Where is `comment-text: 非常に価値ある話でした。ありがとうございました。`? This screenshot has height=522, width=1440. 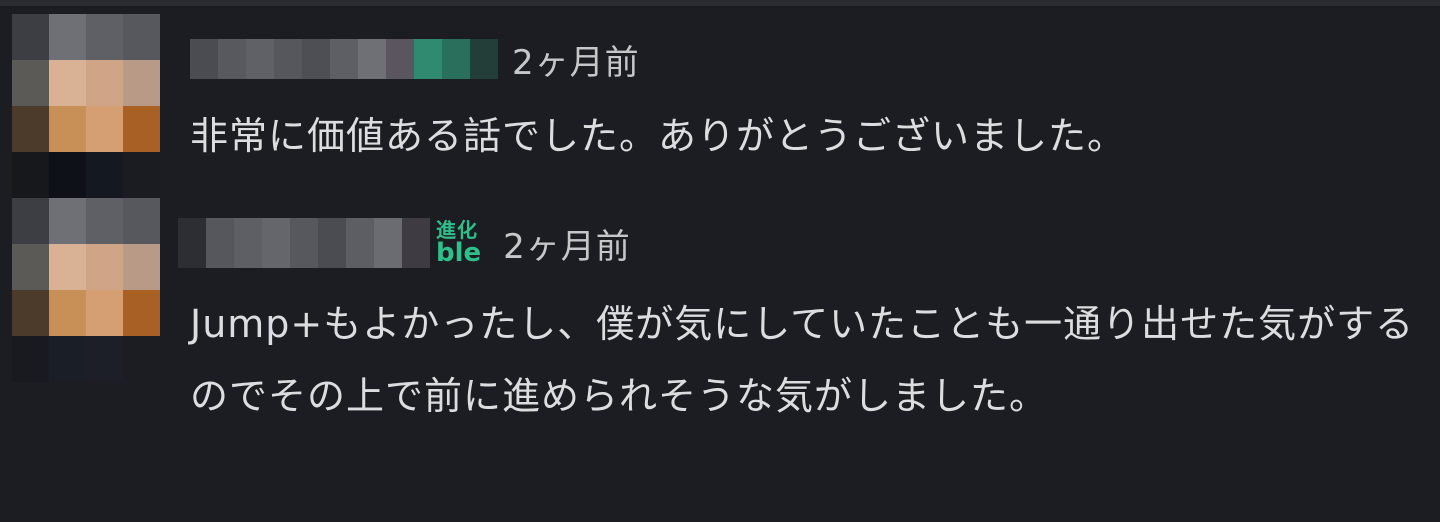
comment-text: 非常に価値ある話でした。ありがとうございました。 is located at coordinates (658, 136).